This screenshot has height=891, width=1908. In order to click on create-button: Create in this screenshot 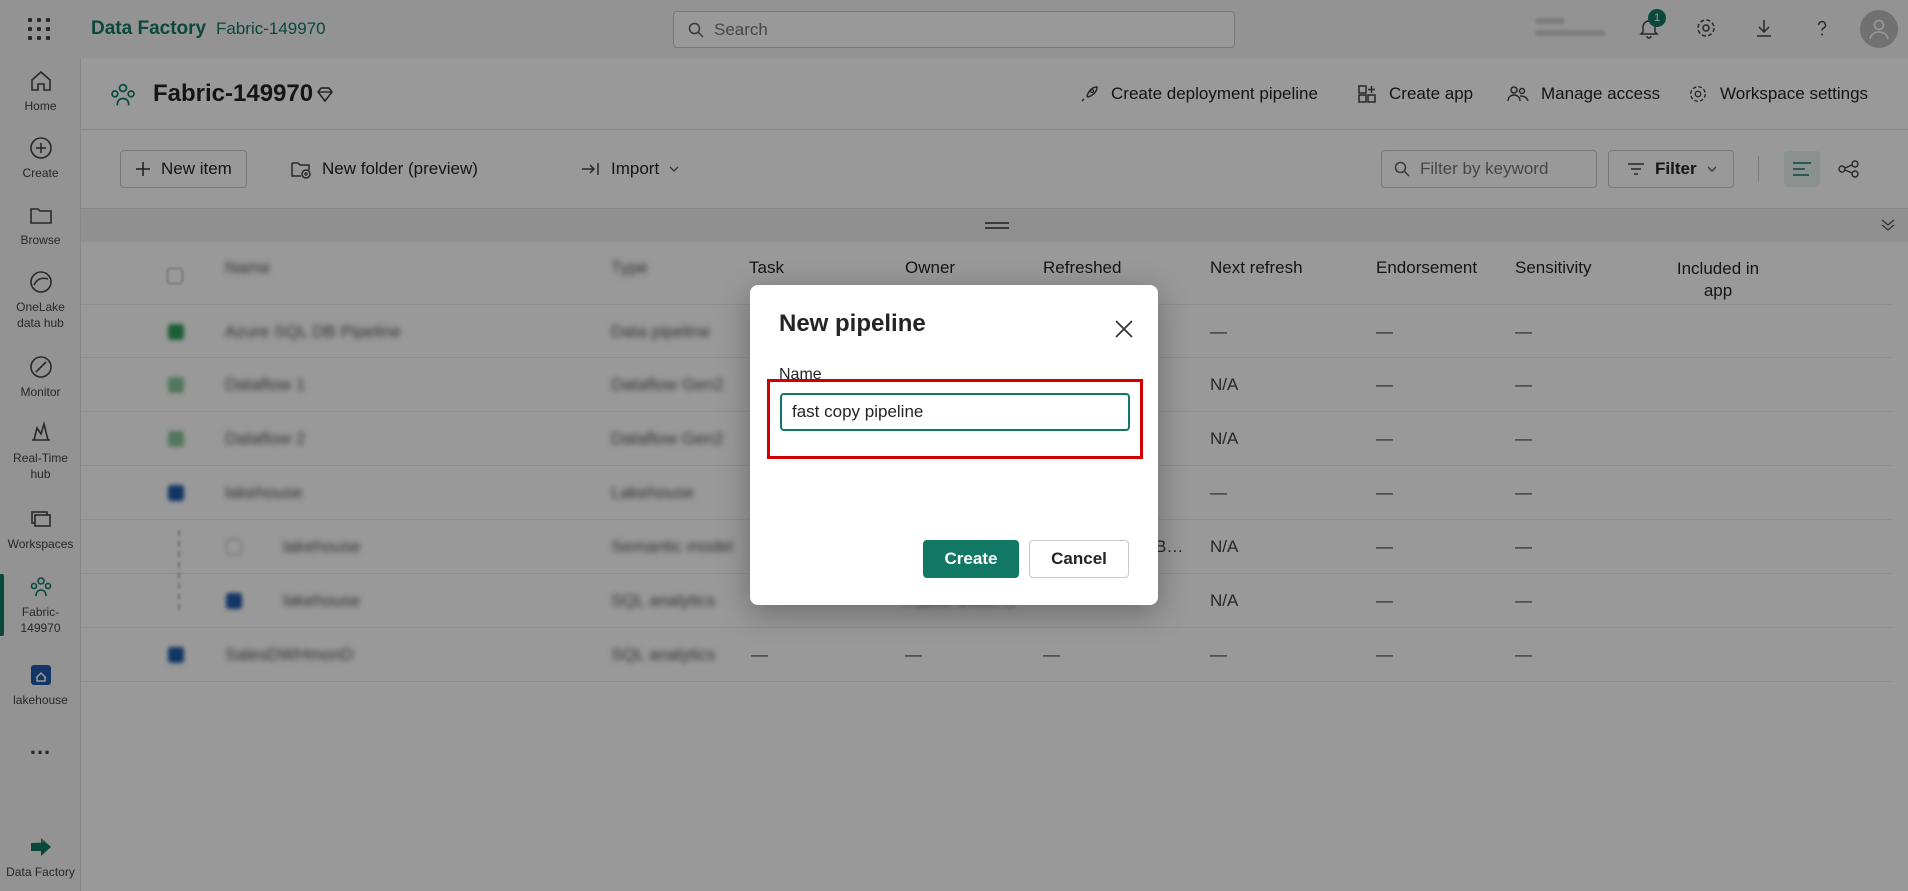, I will do `click(971, 559)`.